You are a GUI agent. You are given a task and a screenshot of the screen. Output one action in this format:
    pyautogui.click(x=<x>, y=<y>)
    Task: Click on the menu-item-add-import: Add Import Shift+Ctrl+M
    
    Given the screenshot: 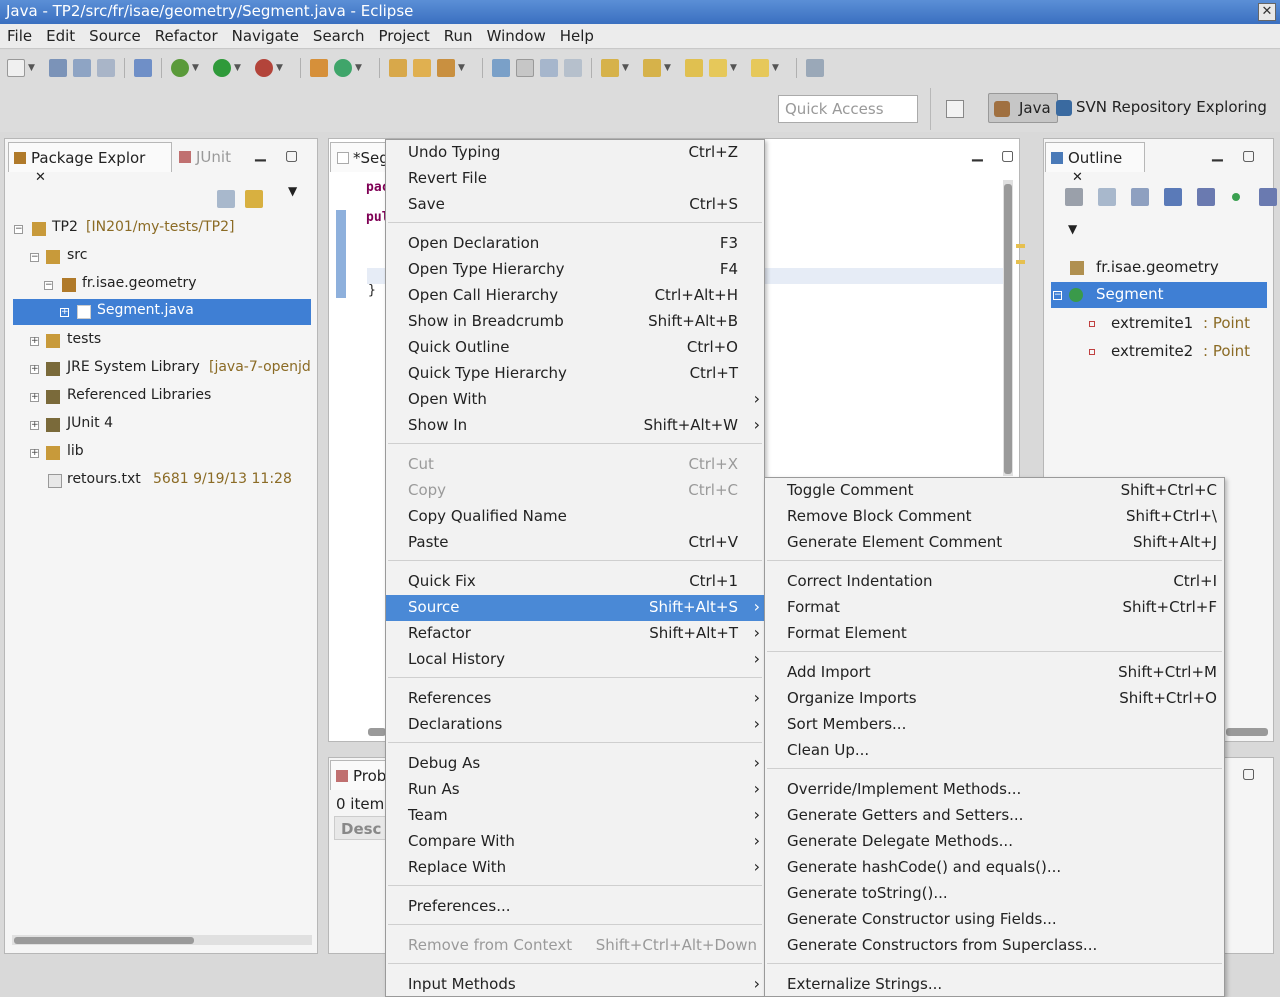 What is the action you would take?
    pyautogui.click(x=994, y=673)
    